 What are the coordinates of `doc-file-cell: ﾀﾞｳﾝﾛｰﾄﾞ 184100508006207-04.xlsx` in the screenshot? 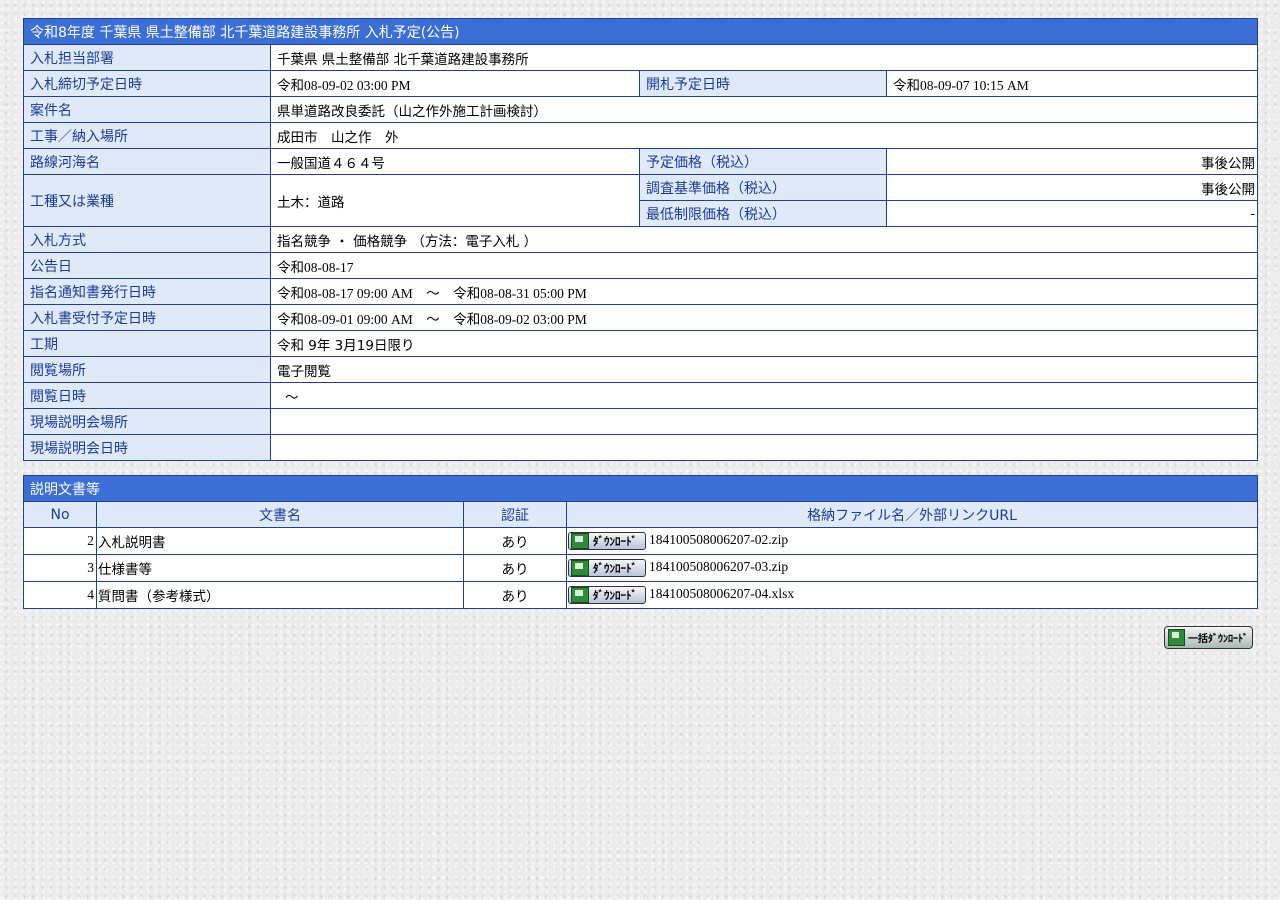 It's located at (912, 595).